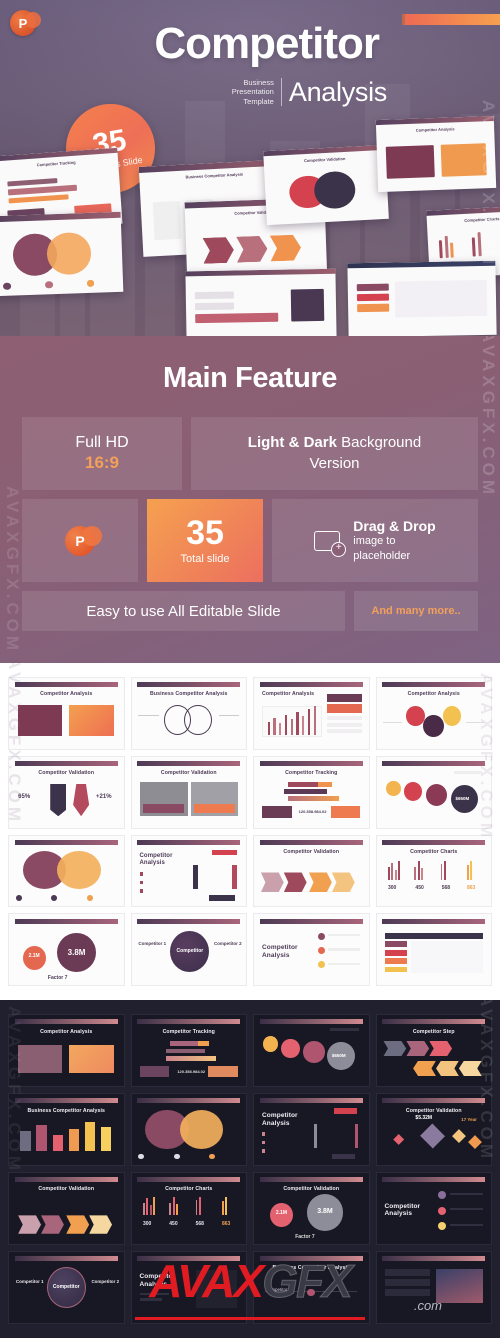  Describe the element at coordinates (24, 796) in the screenshot. I see `validation-left-value: 65%` at that location.